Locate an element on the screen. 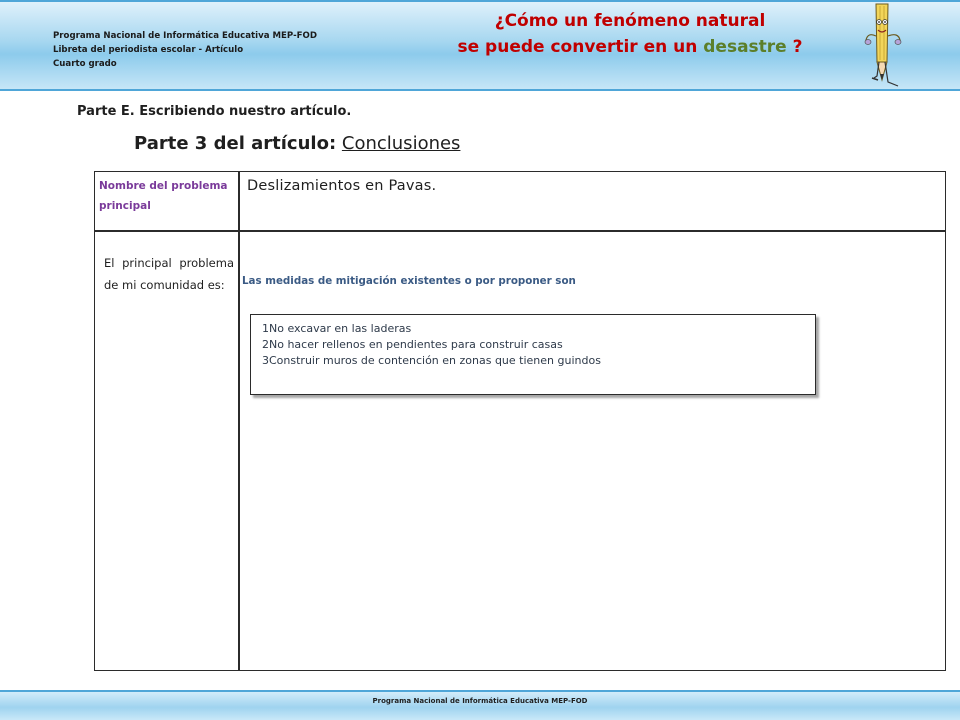  title-highlight-word: desastre is located at coordinates (745, 47).